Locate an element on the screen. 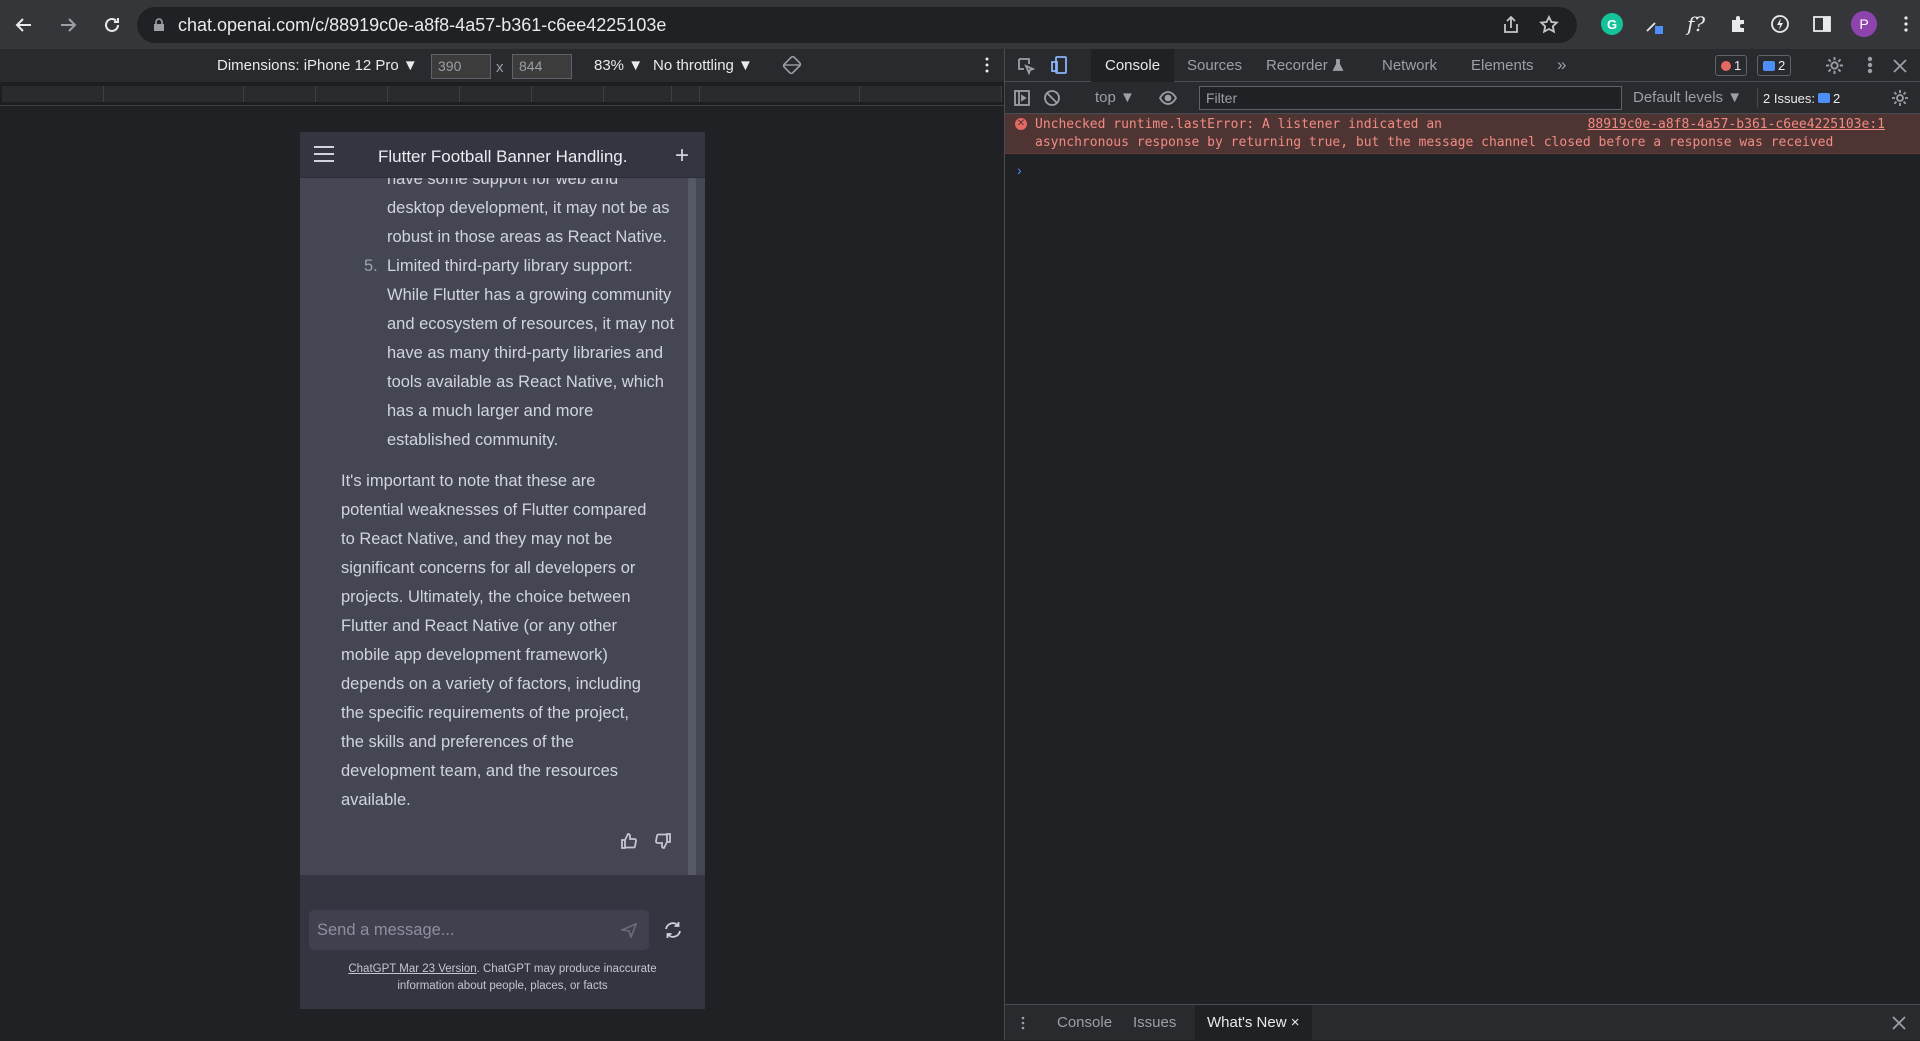 This screenshot has height=1041, width=1920. console-prompt: › is located at coordinates (1019, 170).